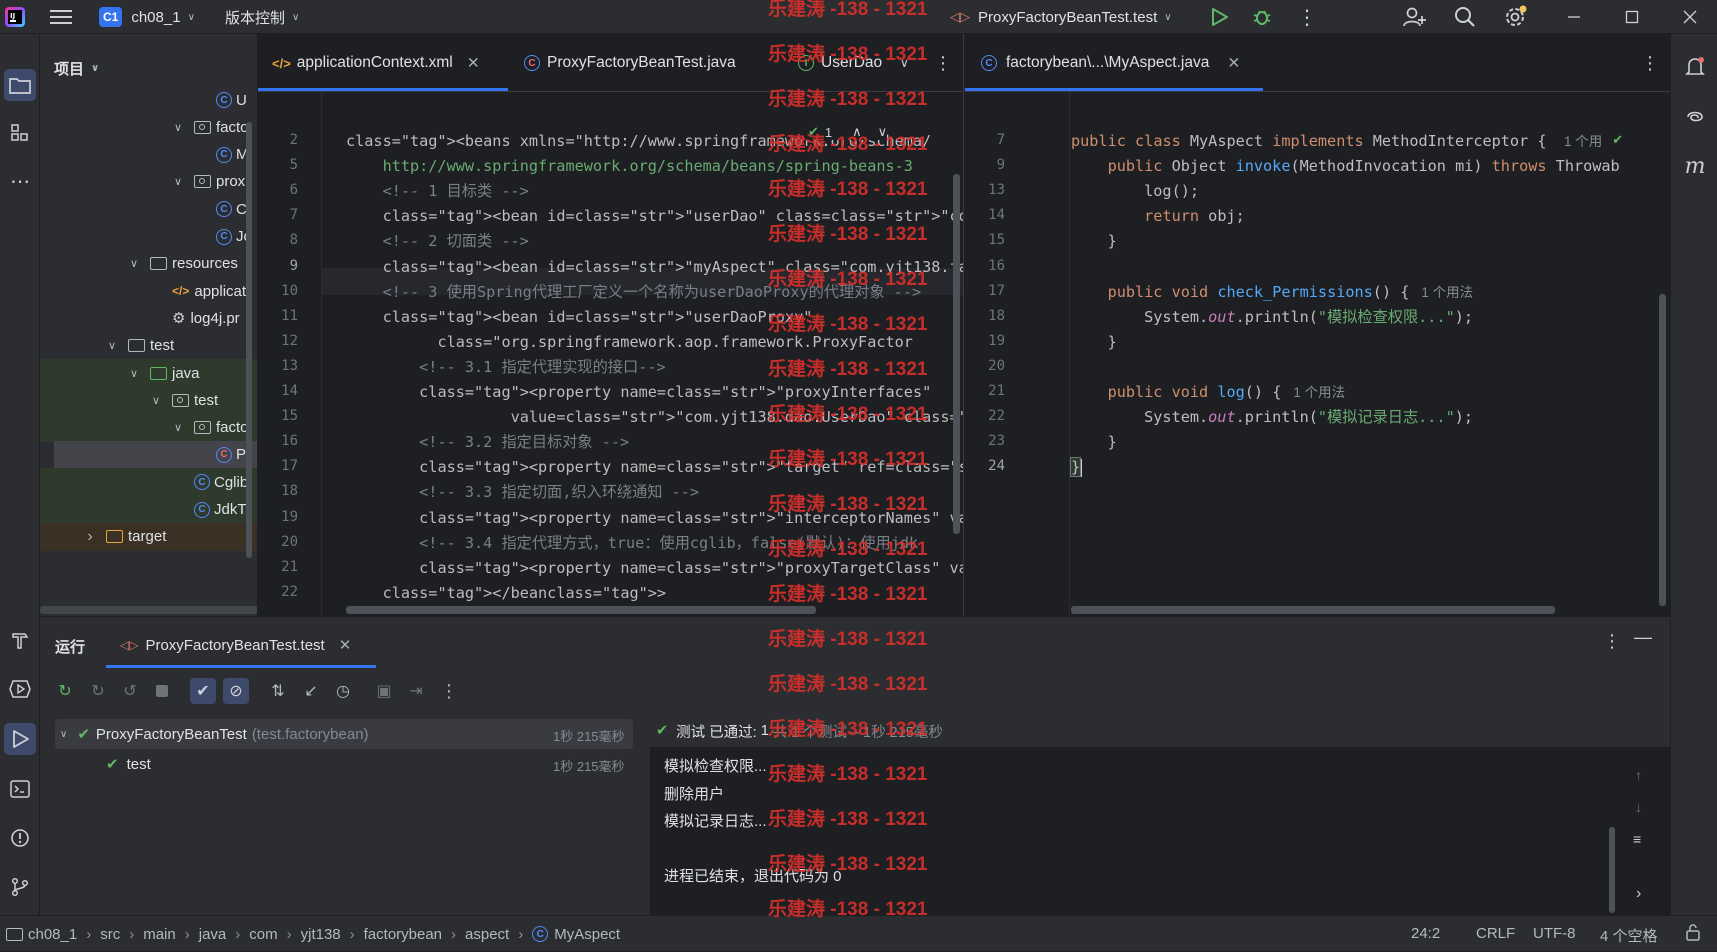  Describe the element at coordinates (376, 63) in the screenshot. I see `tab-application-context: </> applicationContext.xml ✕` at that location.